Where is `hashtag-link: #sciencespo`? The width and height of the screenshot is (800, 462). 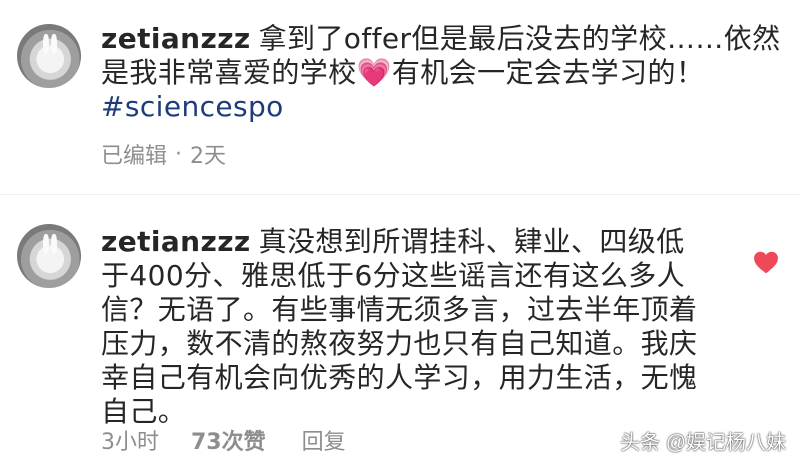 hashtag-link: #sciencespo is located at coordinates (441, 107).